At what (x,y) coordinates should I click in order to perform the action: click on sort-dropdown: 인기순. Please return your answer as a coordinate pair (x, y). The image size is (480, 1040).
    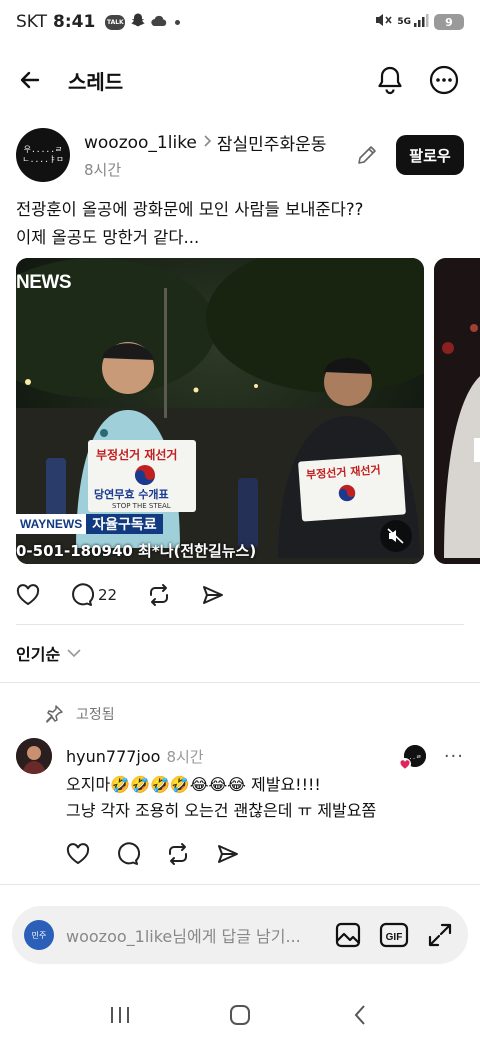
    Looking at the image, I should click on (49, 653).